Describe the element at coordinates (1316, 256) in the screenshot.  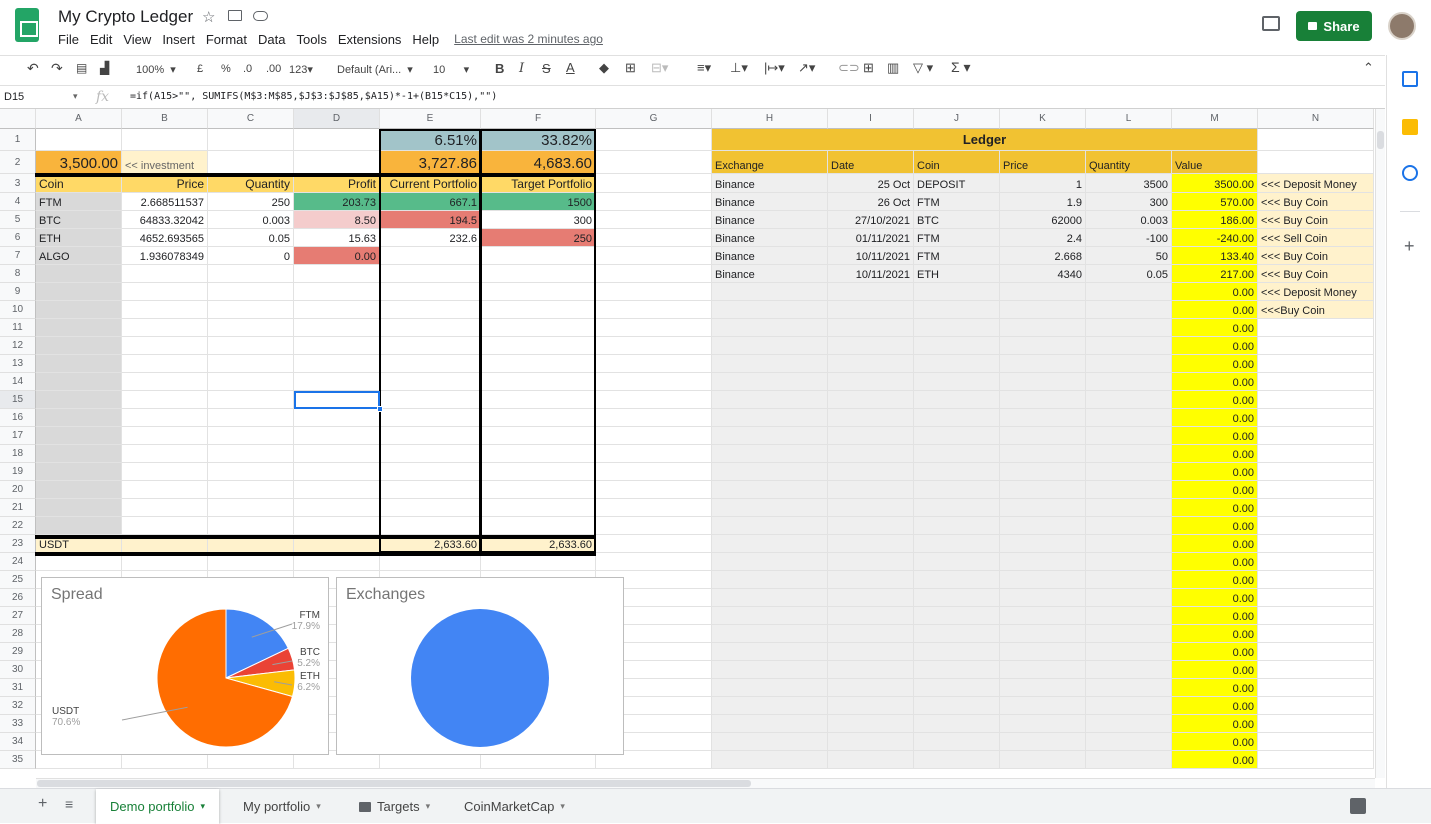
I see `cell-n7: <<< Buy Coin` at that location.